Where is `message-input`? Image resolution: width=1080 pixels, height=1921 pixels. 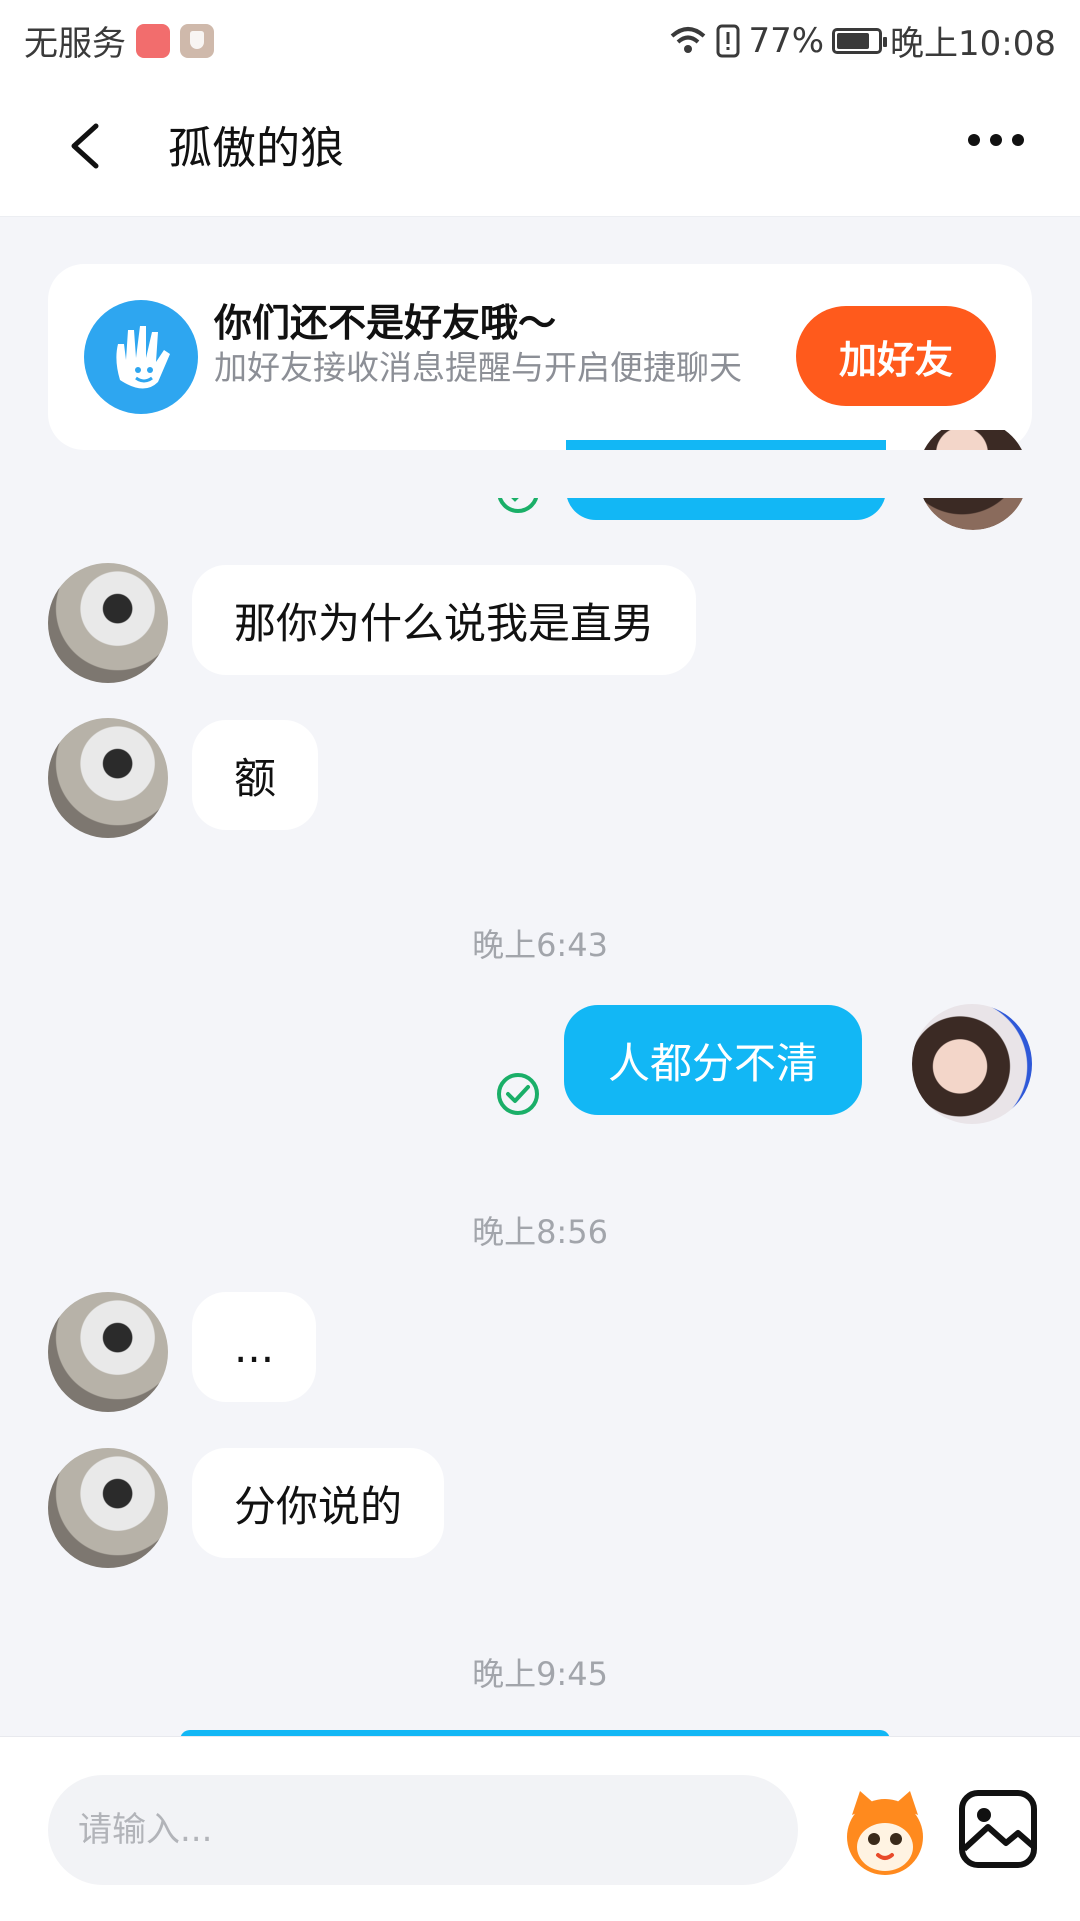
message-input is located at coordinates (423, 1830).